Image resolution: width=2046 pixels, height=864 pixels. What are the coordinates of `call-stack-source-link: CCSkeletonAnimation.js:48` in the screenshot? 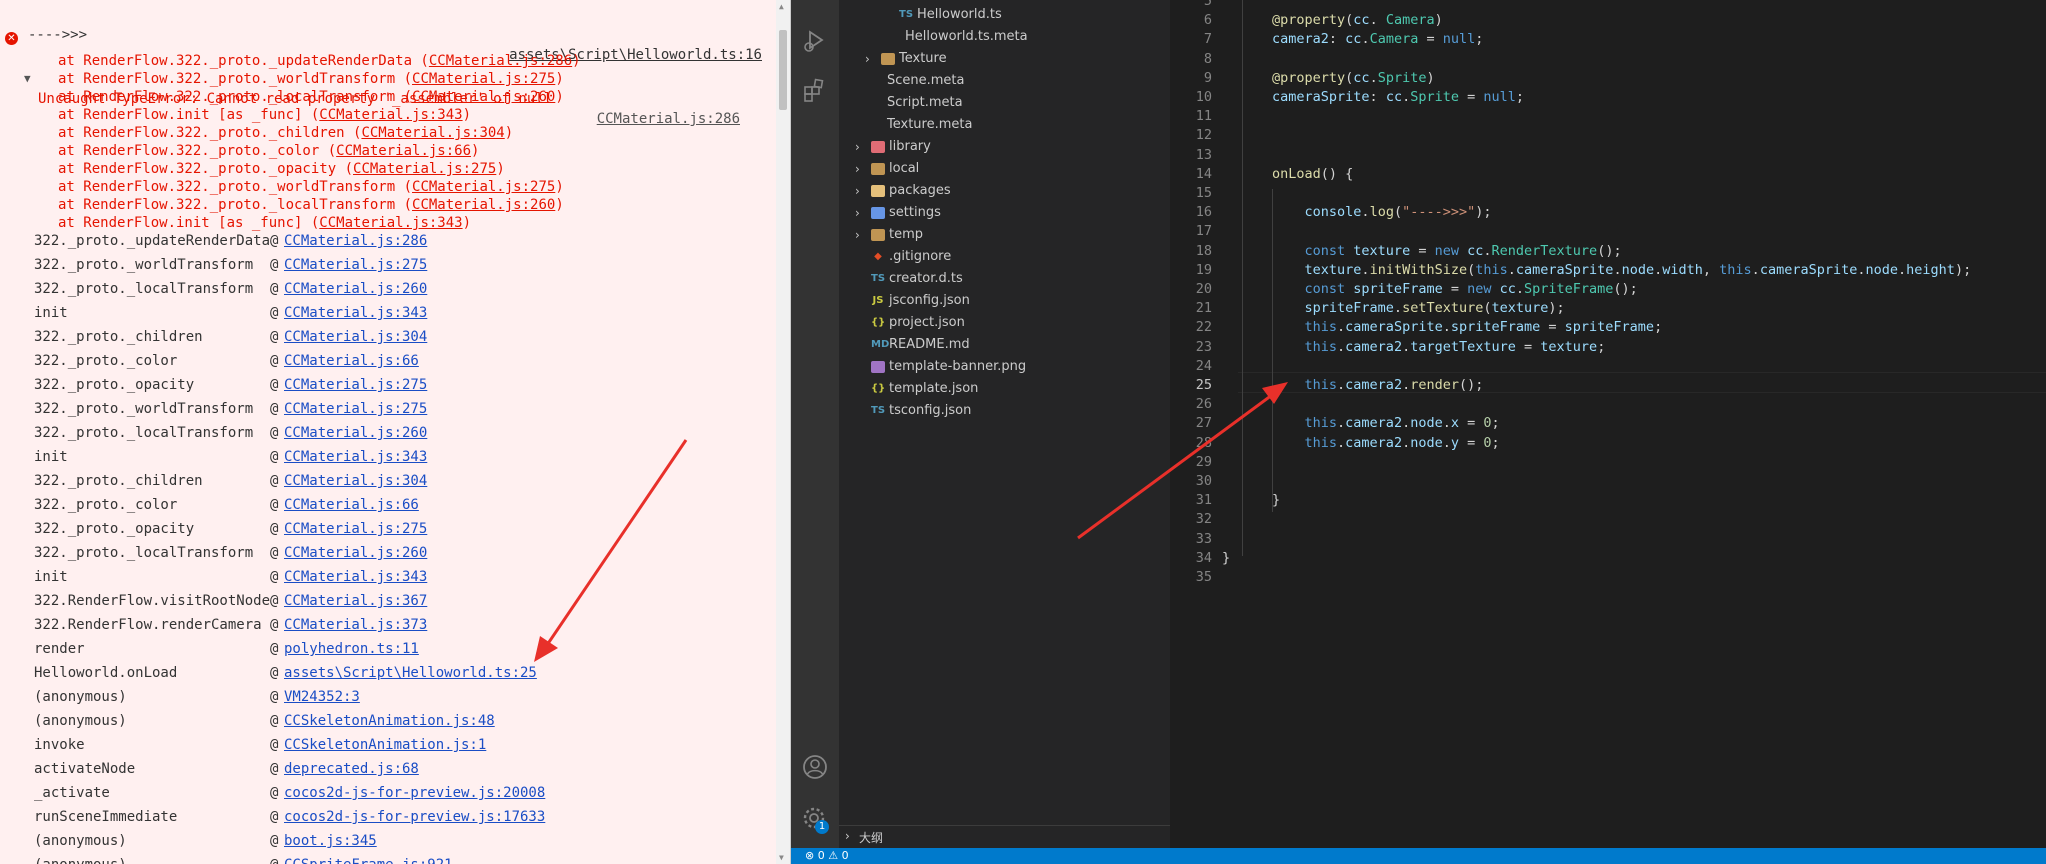 It's located at (389, 721).